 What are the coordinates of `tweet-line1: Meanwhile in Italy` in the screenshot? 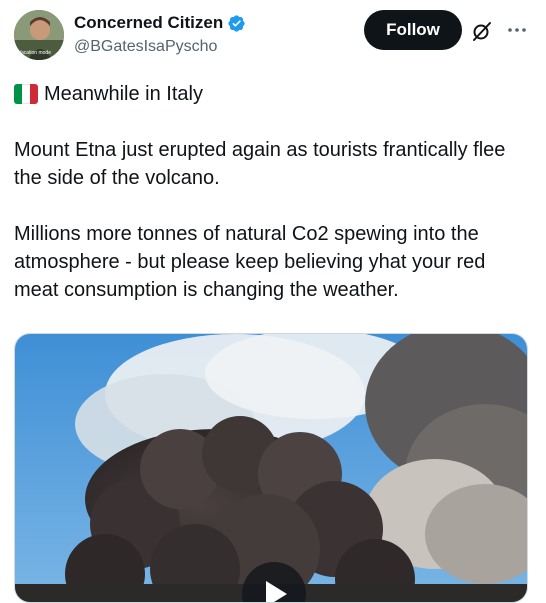 It's located at (123, 94).